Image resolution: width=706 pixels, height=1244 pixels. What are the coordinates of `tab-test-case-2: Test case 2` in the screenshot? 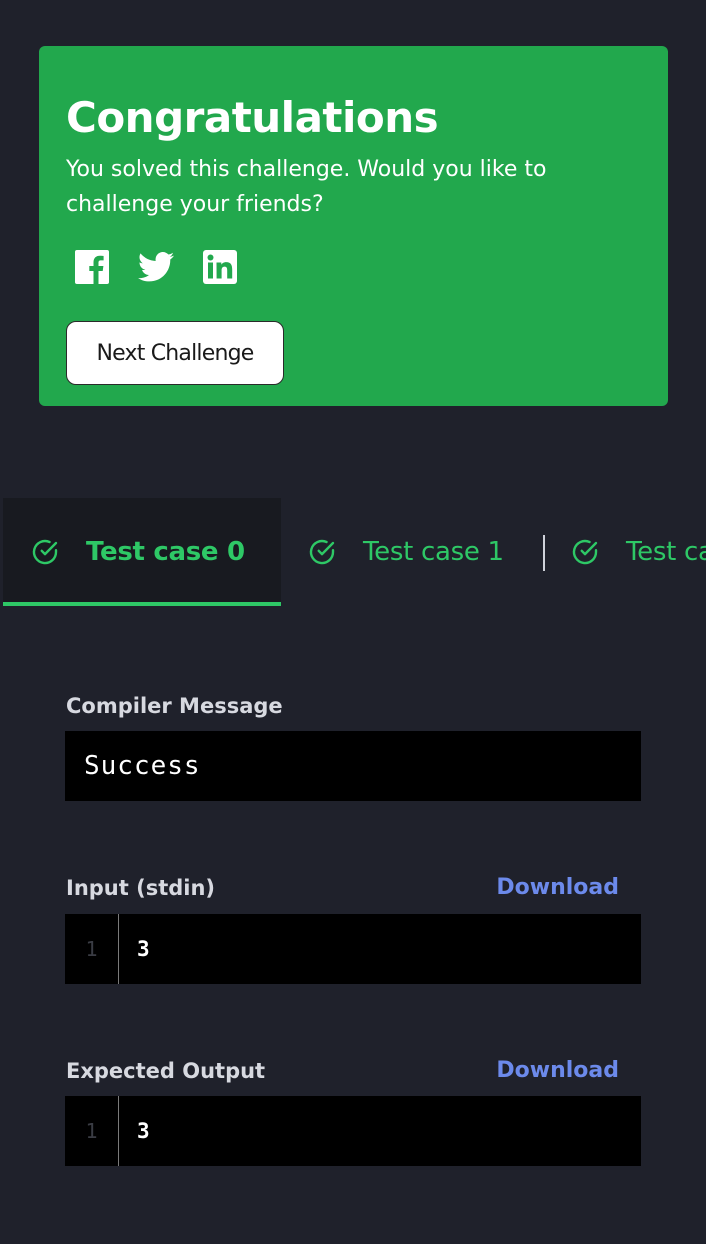 It's located at (625, 552).